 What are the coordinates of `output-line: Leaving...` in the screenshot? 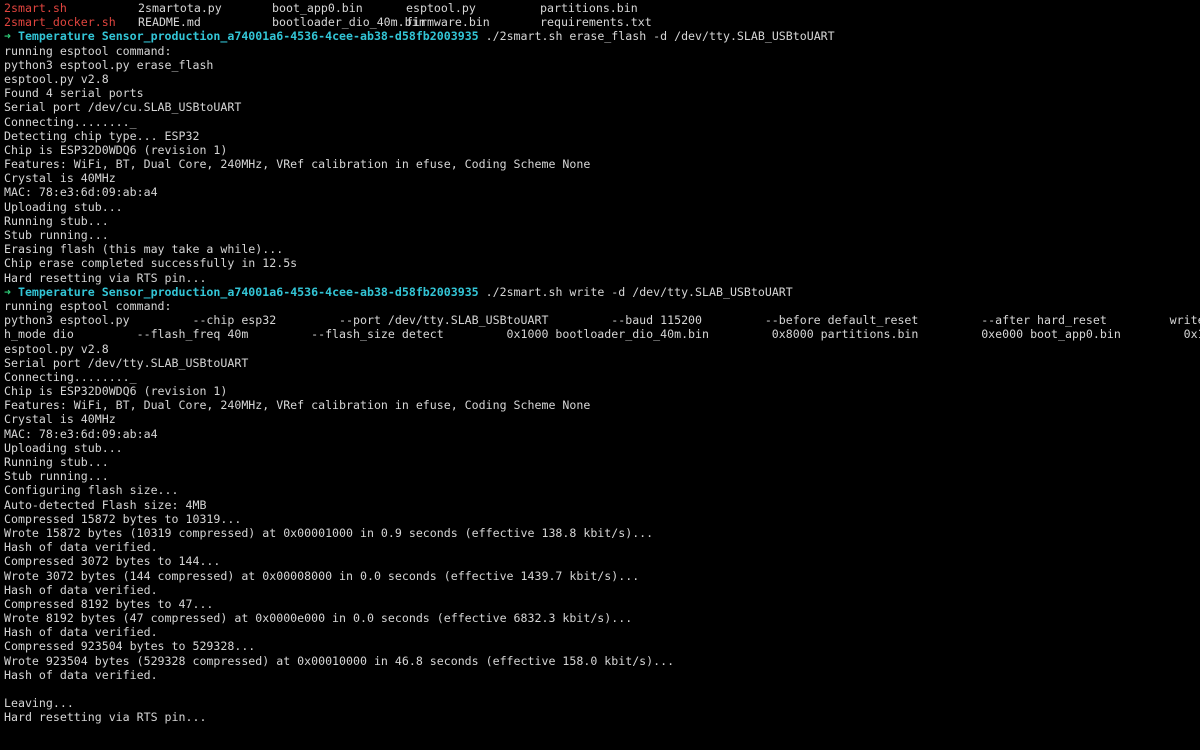 It's located at (39, 703).